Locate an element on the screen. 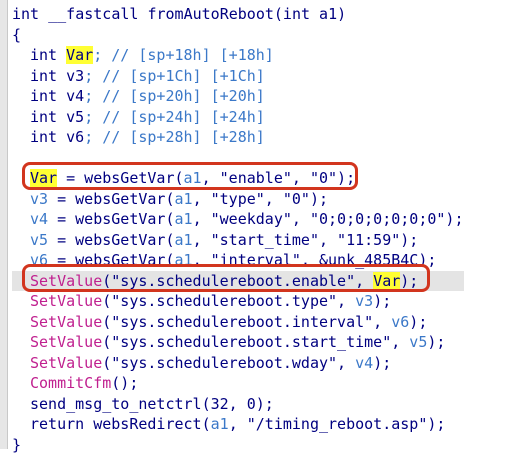 The height and width of the screenshot is (455, 522). setvalue-args: ("sys.schedulereboot.type", is located at coordinates (228, 301).